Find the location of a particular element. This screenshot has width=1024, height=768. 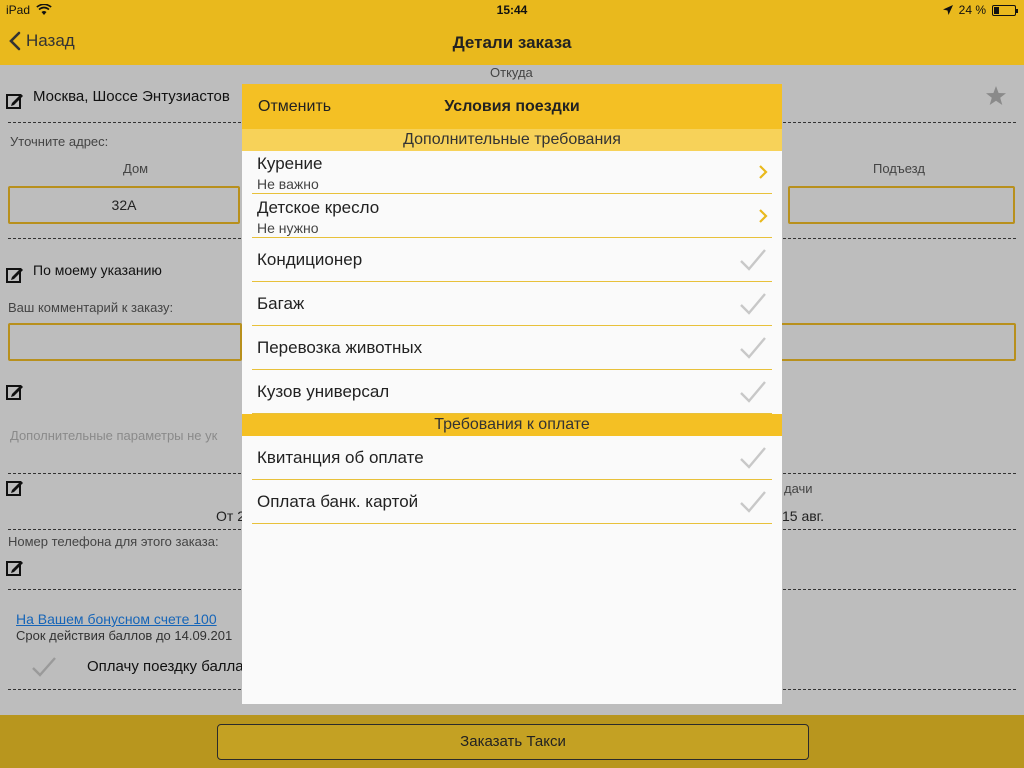

time-from: От 2 is located at coordinates (230, 516).